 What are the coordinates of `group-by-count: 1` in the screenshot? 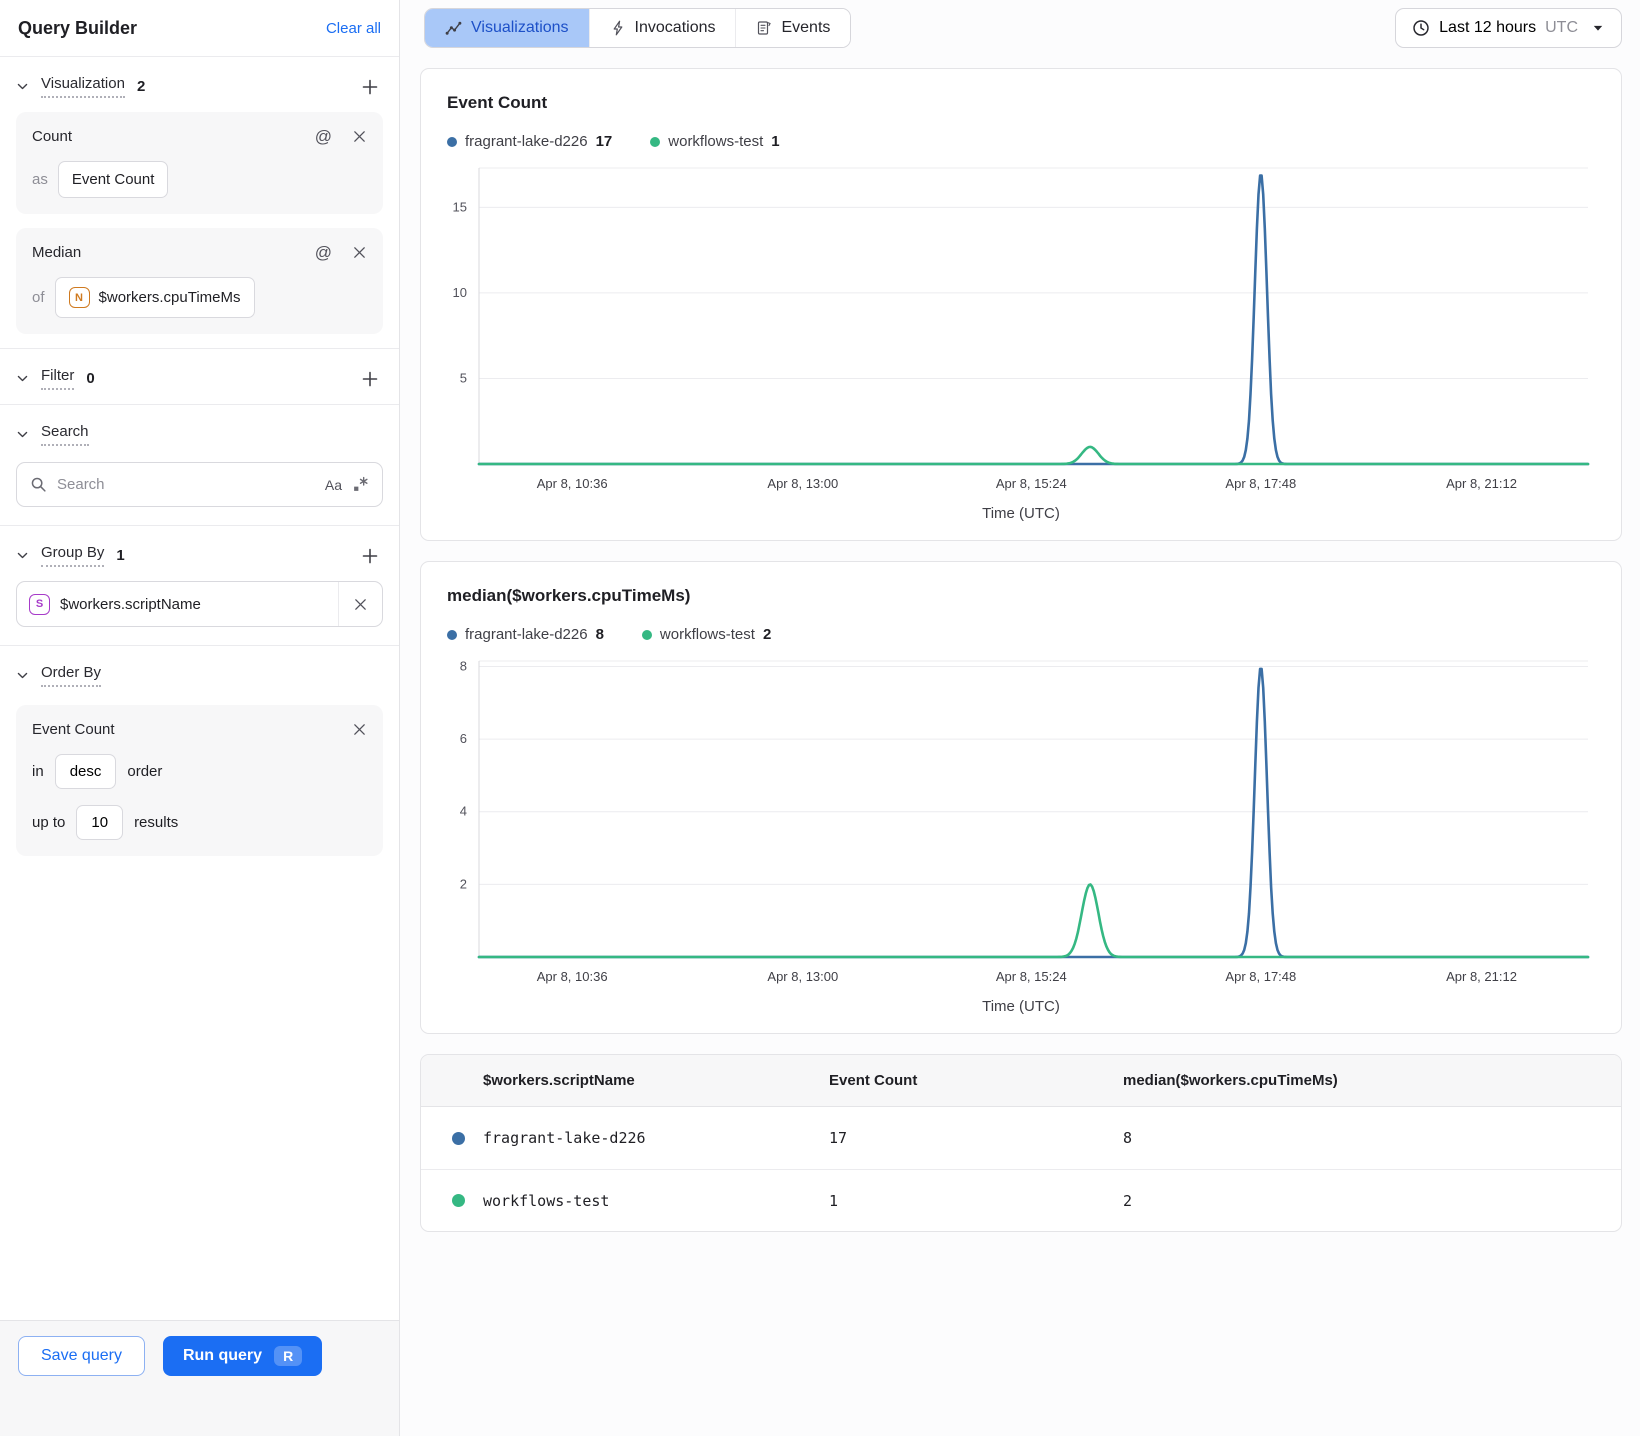 It's located at (120, 555).